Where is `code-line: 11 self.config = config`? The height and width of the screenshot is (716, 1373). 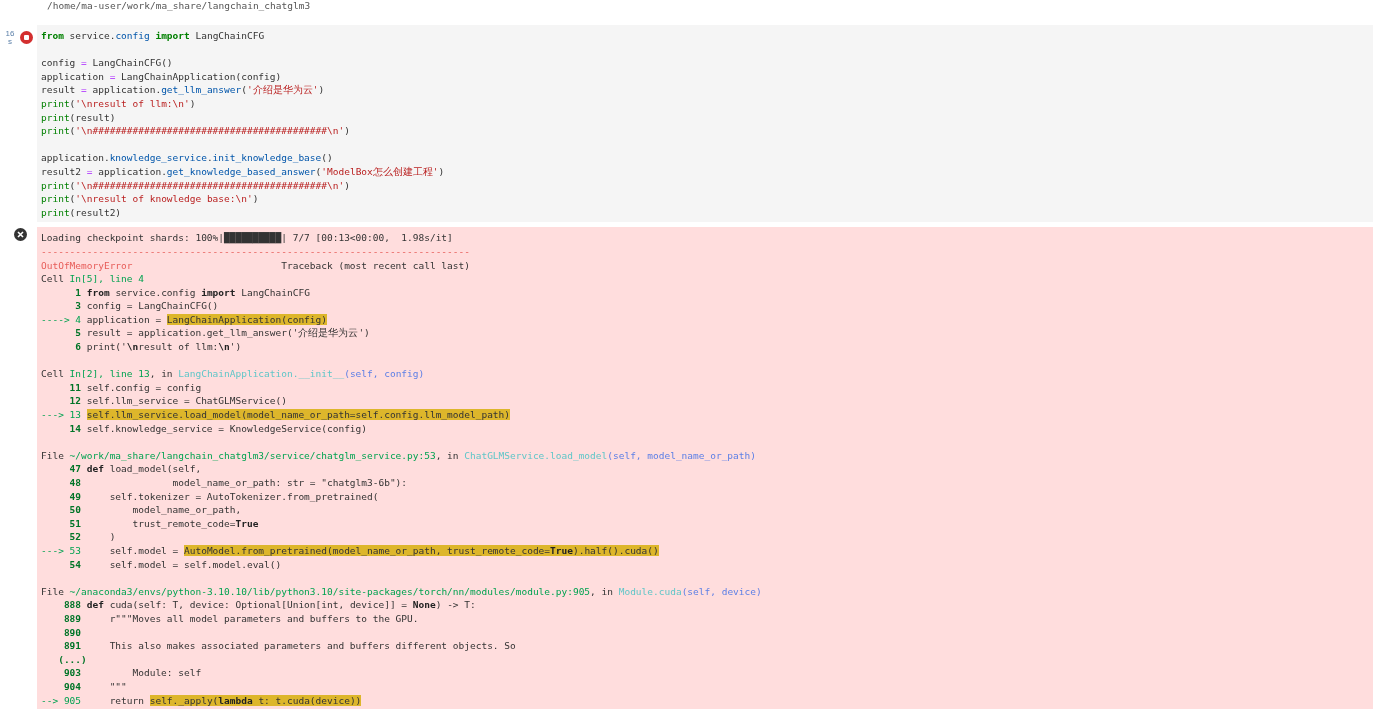
code-line: 11 self.config = config is located at coordinates (135, 387).